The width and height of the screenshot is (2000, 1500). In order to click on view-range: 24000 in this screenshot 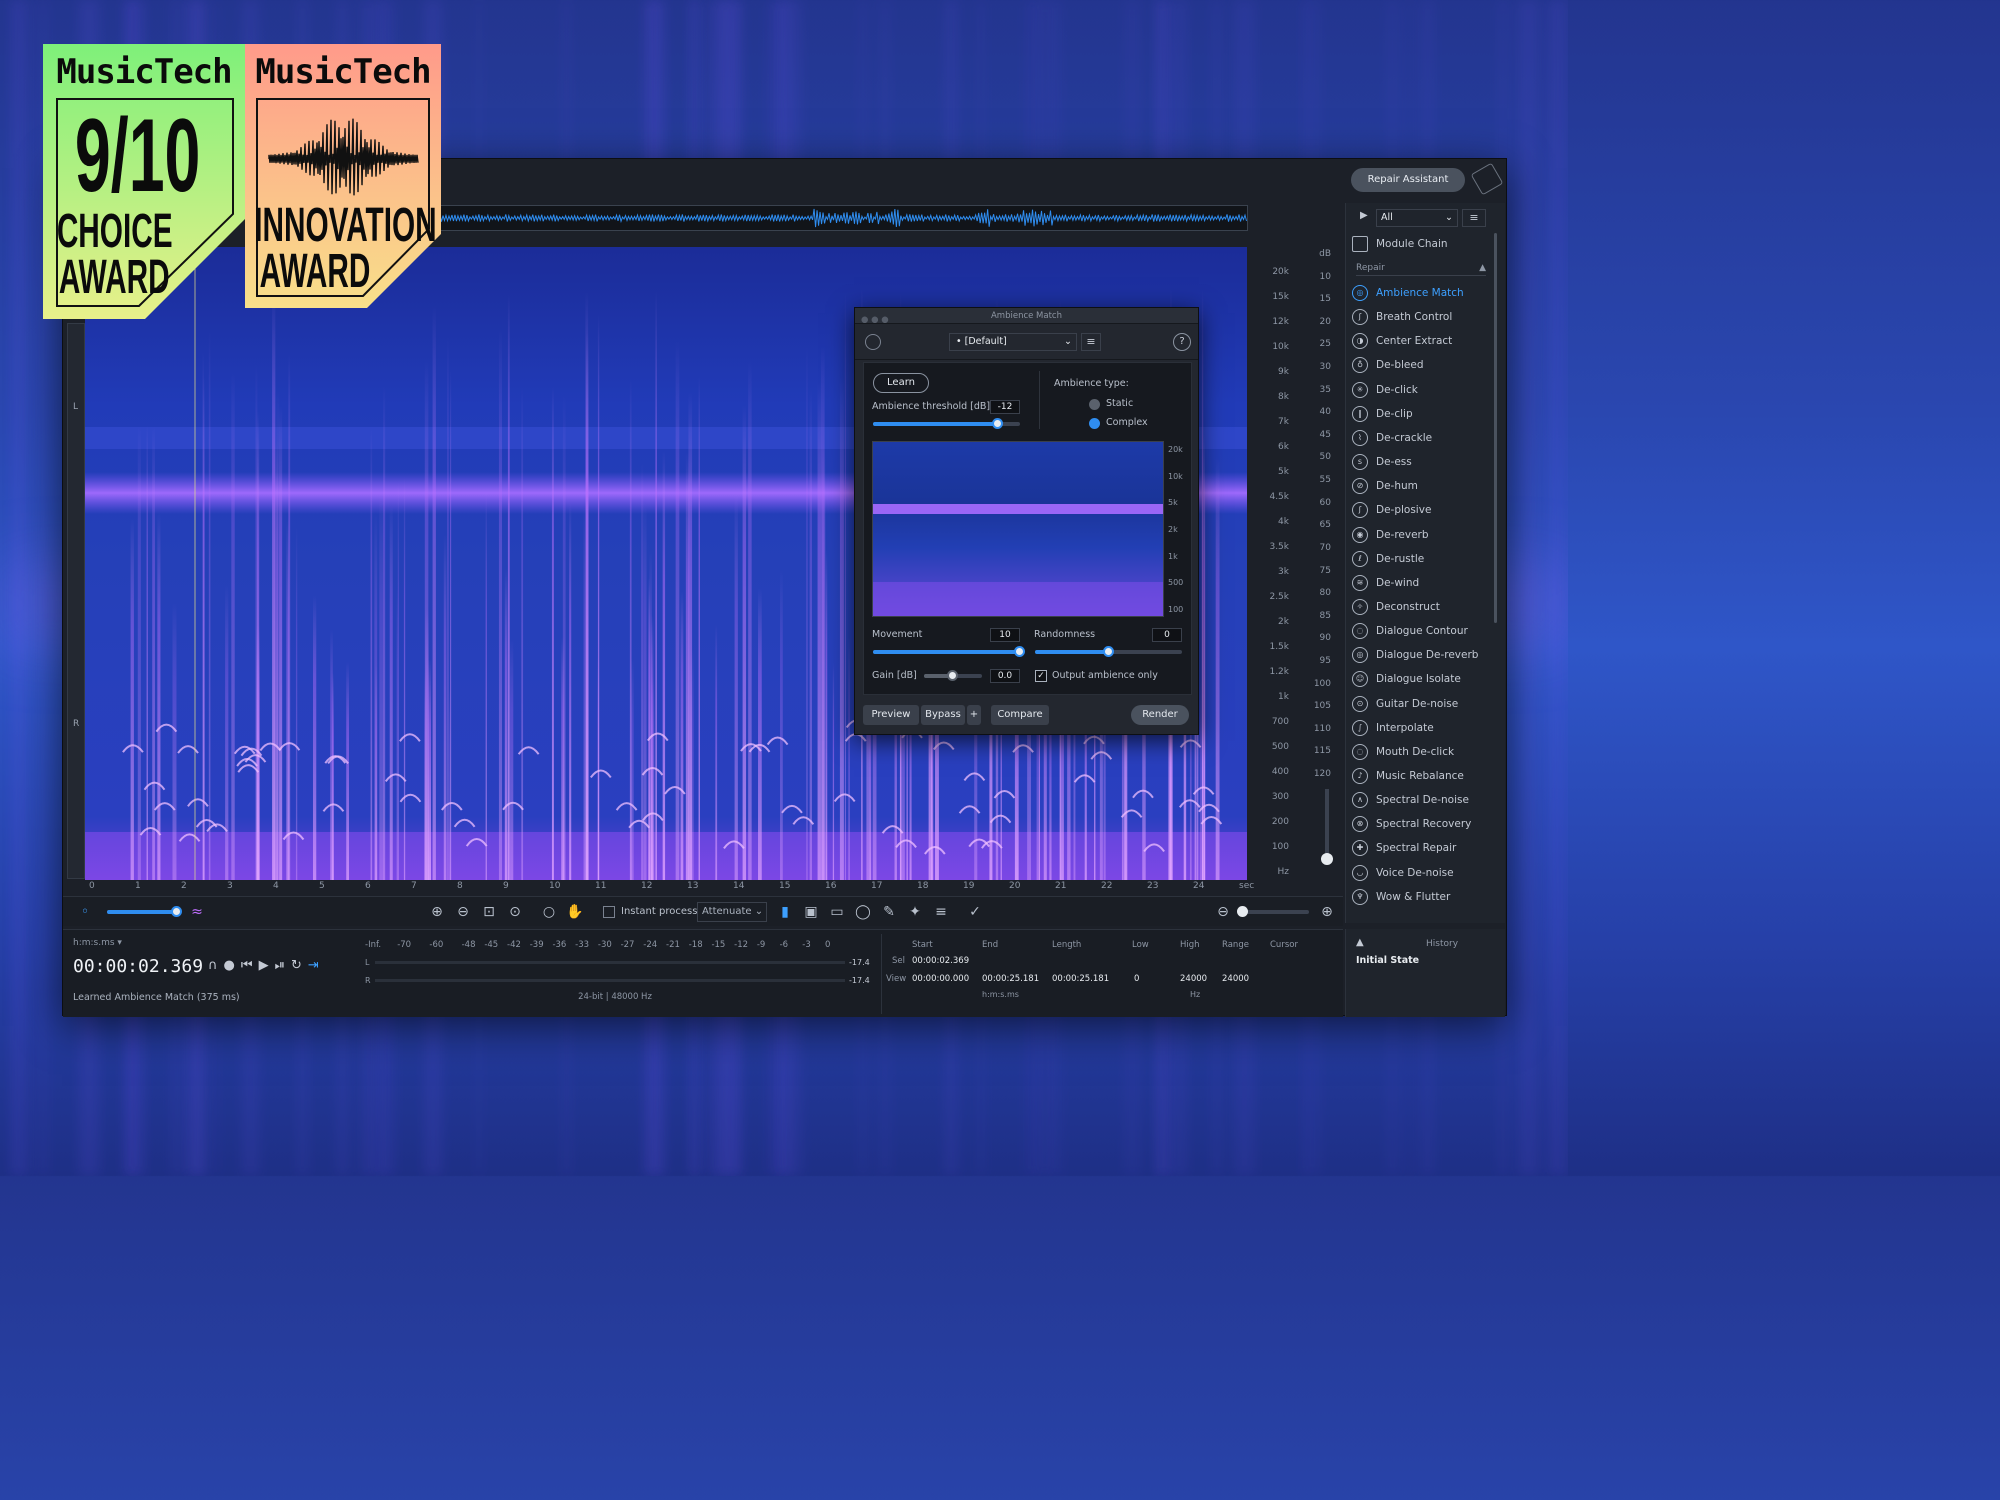, I will do `click(1235, 979)`.